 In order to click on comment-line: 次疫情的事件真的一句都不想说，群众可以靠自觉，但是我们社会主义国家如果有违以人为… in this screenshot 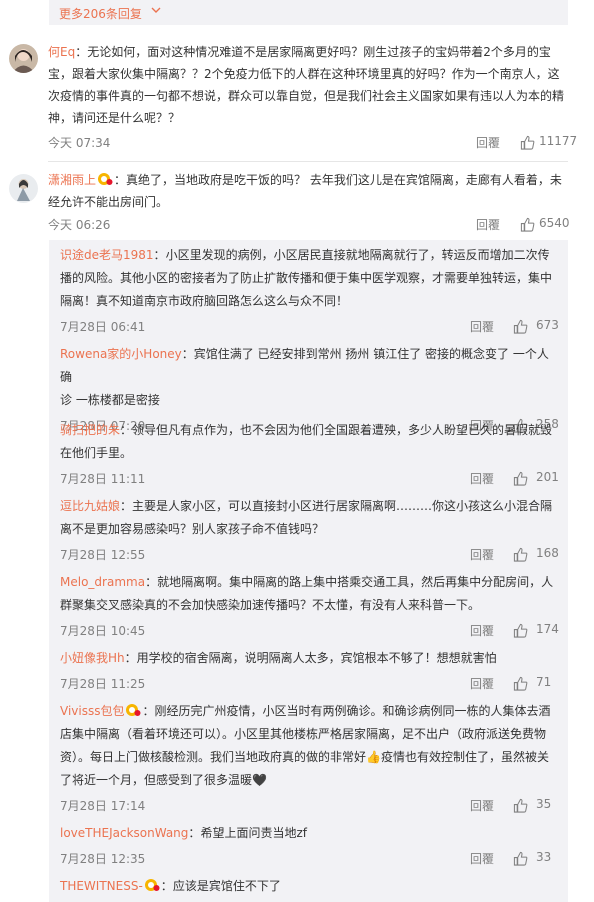, I will do `click(306, 96)`.